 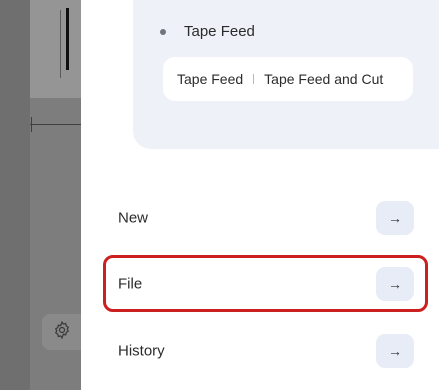 I want to click on tape-feed-segmented-control: Tape Feed Tape Feed and Cut, so click(x=288, y=79).